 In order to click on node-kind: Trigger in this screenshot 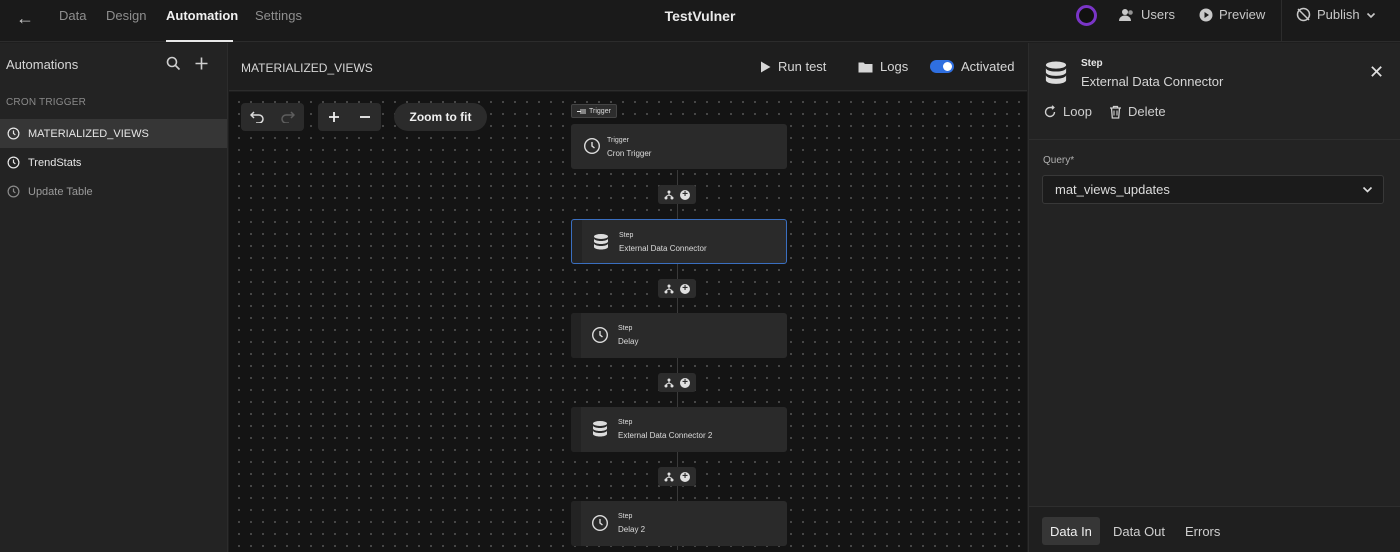, I will do `click(618, 140)`.